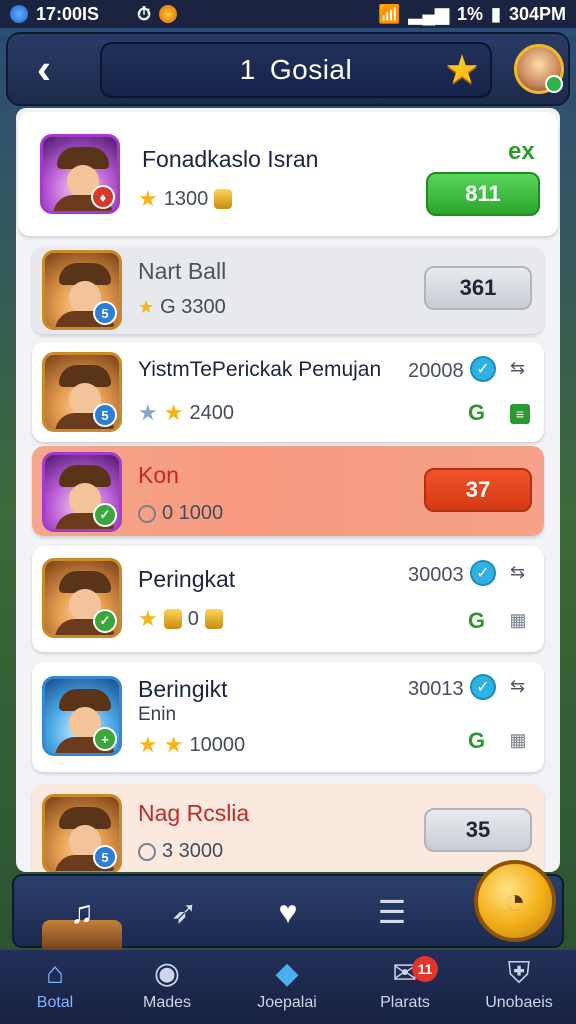 Image resolution: width=576 pixels, height=1024 pixels. Describe the element at coordinates (478, 288) in the screenshot. I see `score-button: 361` at that location.